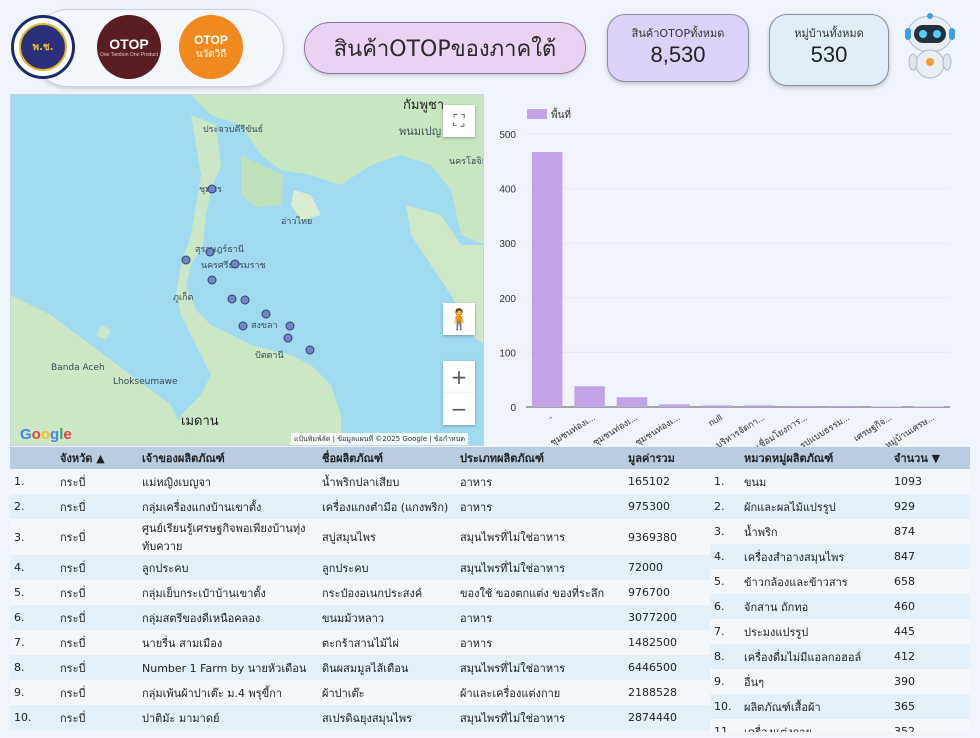  Describe the element at coordinates (248, 269) in the screenshot. I see `map-markers` at that location.